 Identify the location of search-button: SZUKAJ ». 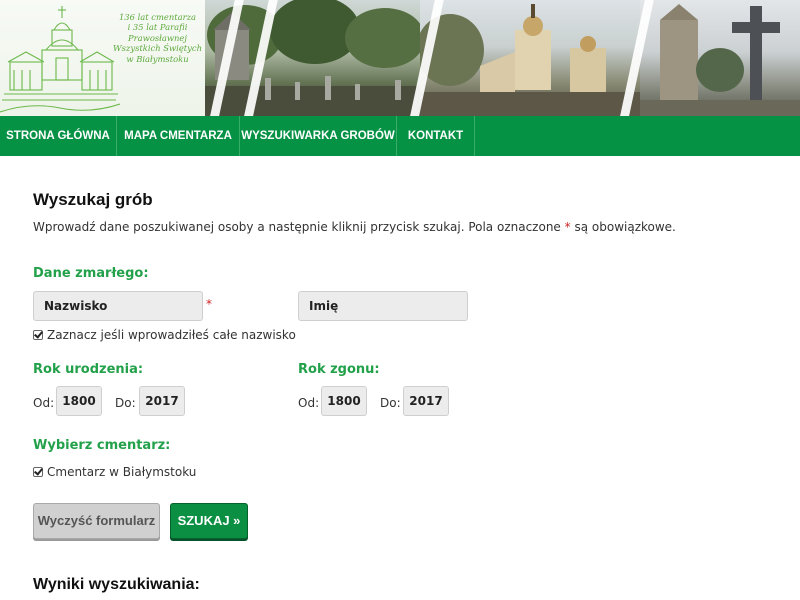
(209, 521).